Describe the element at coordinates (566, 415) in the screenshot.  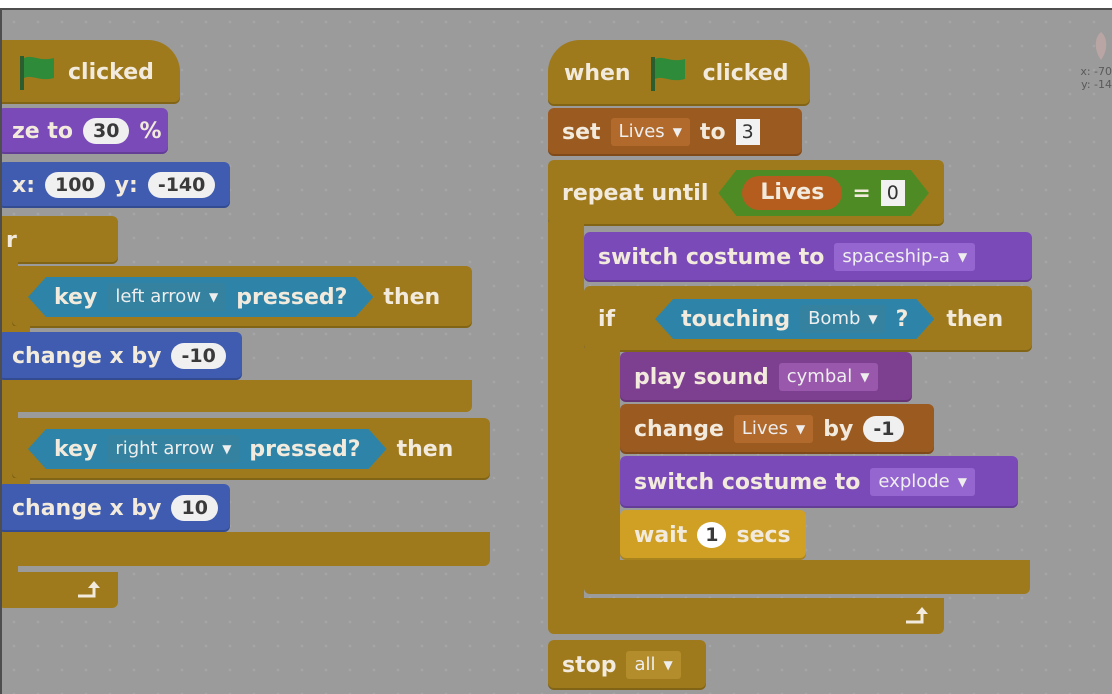
I see `repeat-until-arm` at that location.